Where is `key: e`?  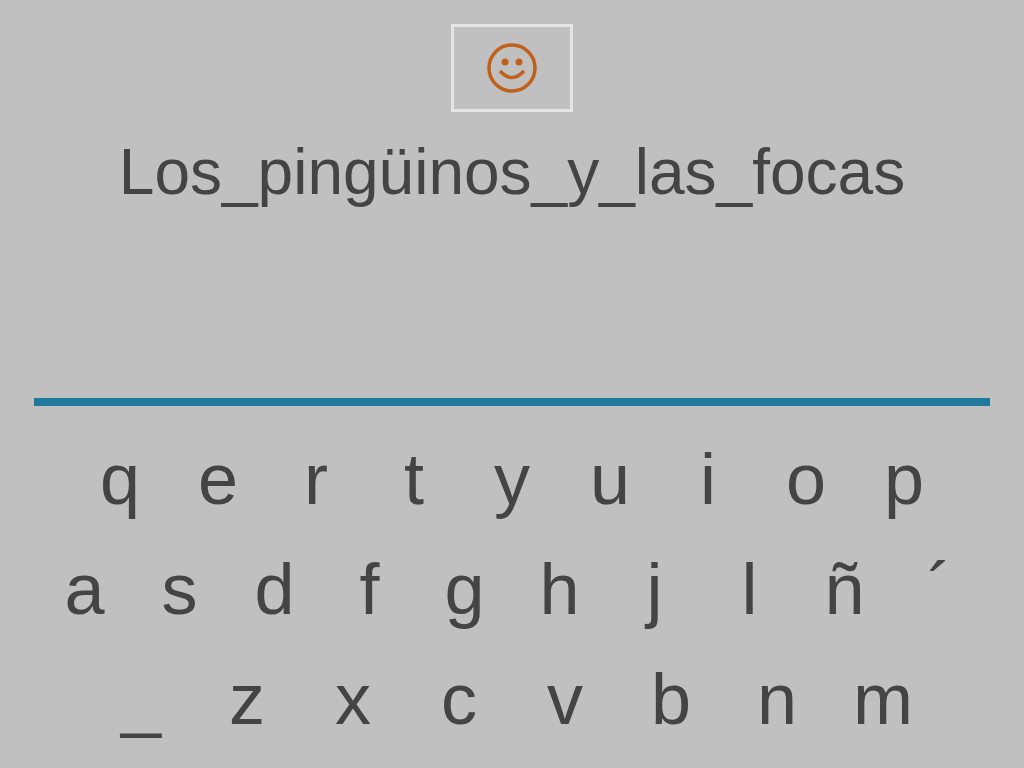
key: e is located at coordinates (218, 479).